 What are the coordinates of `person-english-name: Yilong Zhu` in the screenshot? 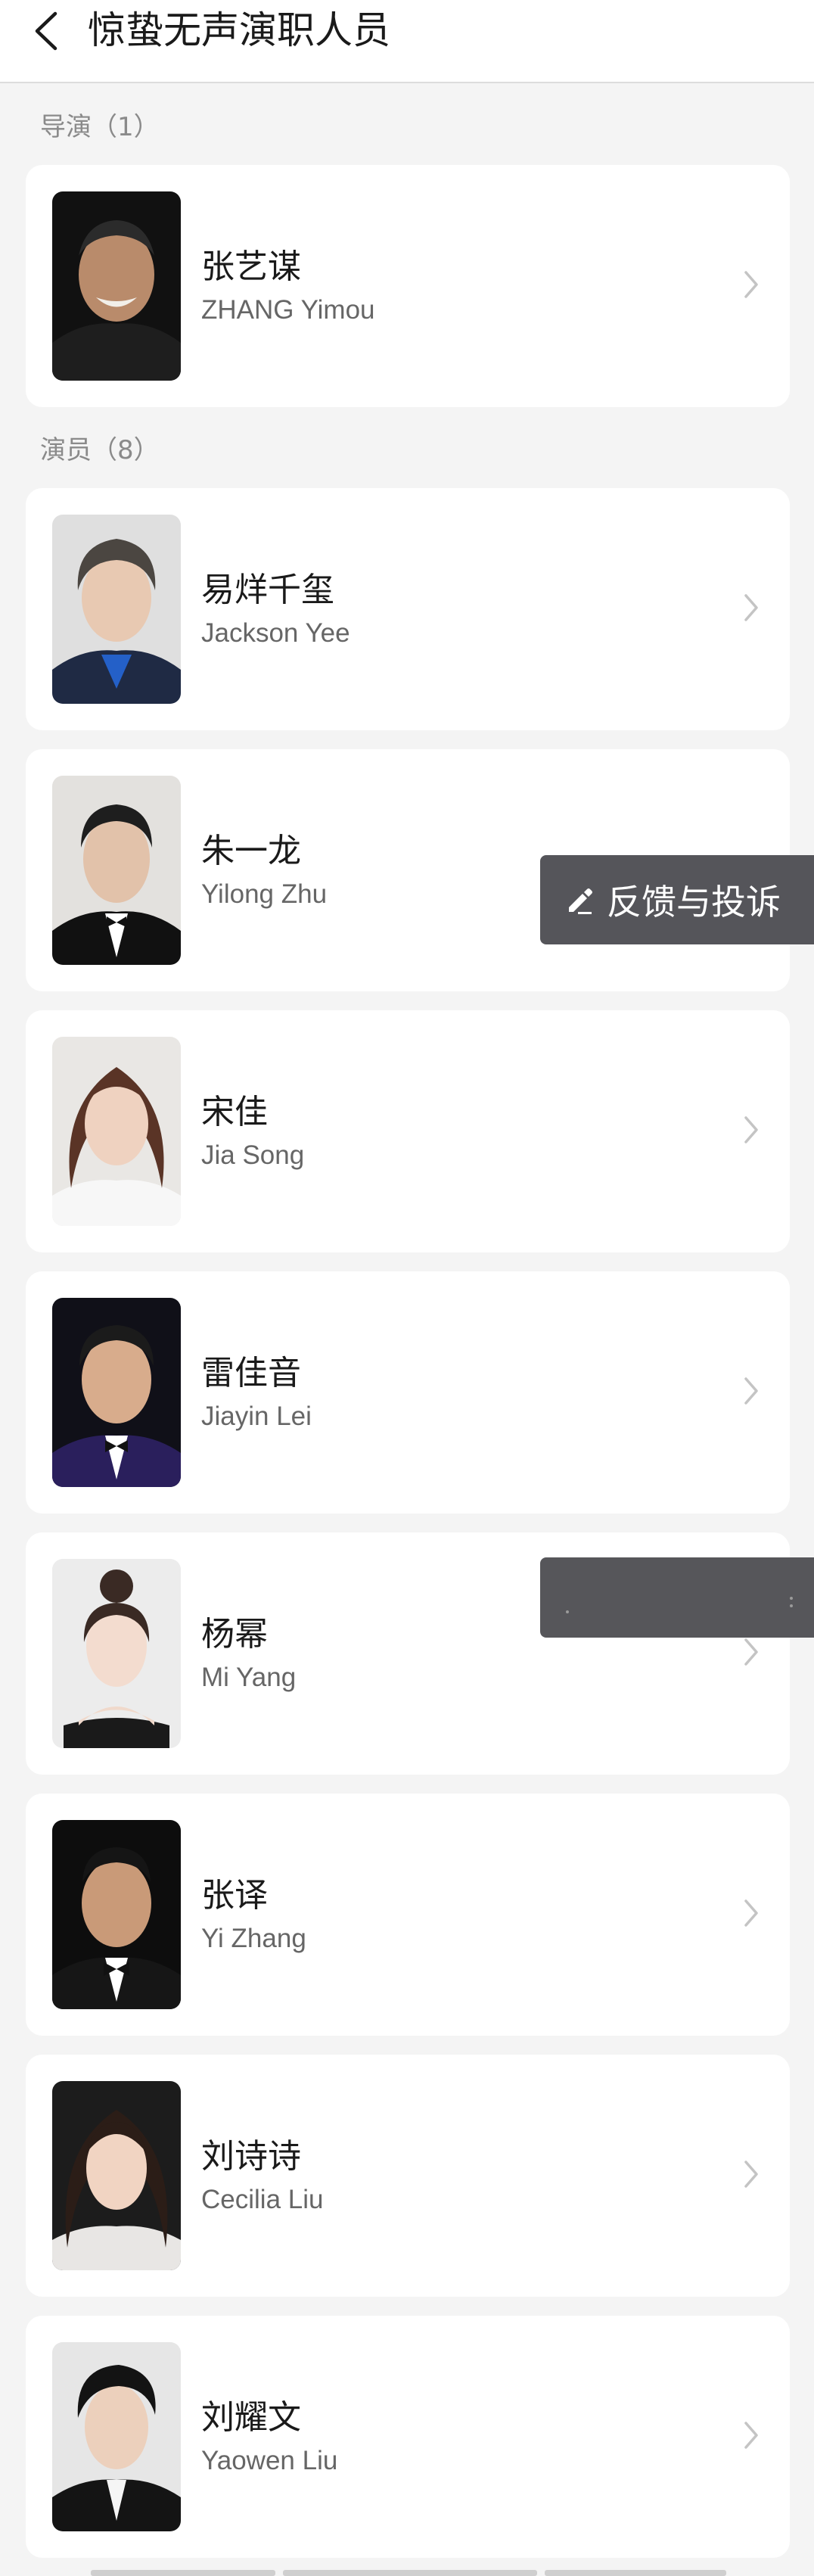 It's located at (264, 894).